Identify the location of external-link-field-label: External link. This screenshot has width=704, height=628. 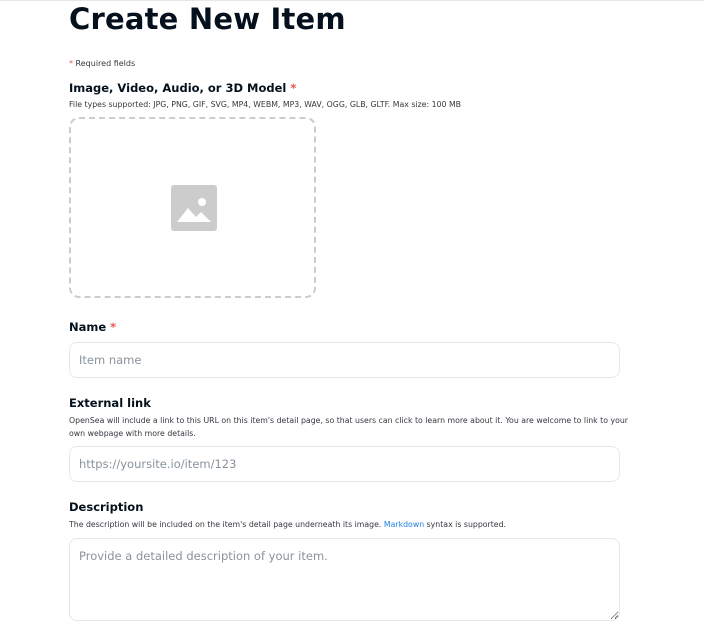
(110, 403).